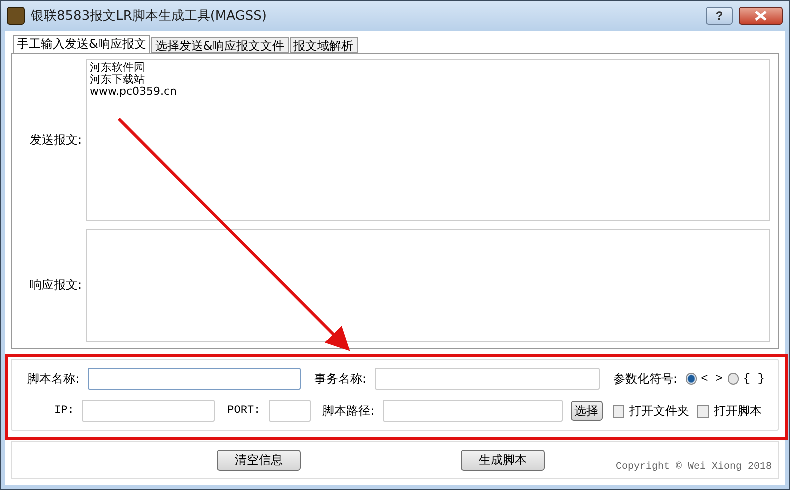 The image size is (790, 490). What do you see at coordinates (487, 379) in the screenshot?
I see `transaction-name-field` at bounding box center [487, 379].